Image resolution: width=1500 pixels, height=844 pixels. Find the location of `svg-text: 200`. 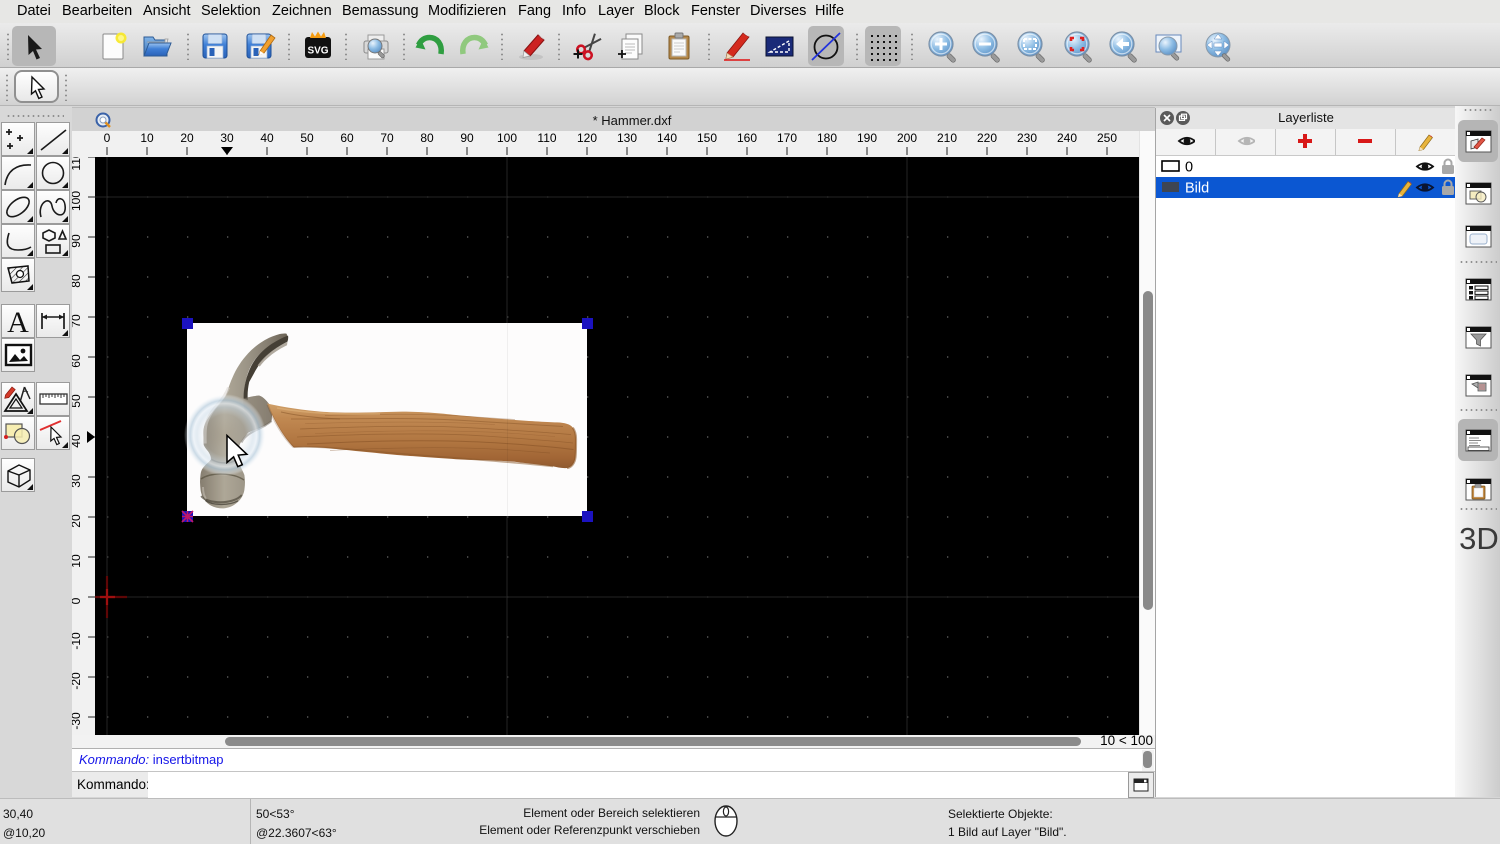

svg-text: 200 is located at coordinates (907, 138).